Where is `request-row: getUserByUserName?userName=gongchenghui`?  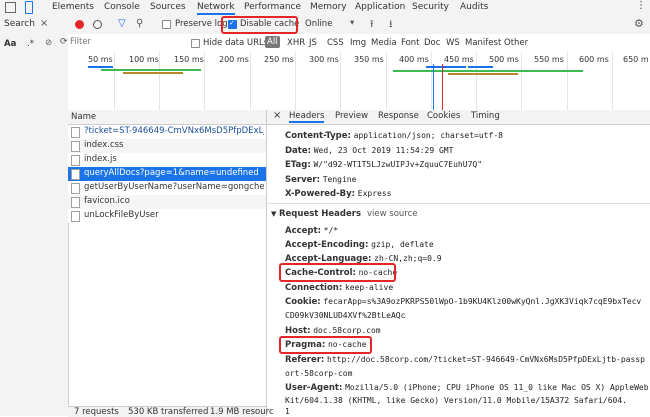 request-row: getUserByUserName?userName=gongchenghui is located at coordinates (167, 188).